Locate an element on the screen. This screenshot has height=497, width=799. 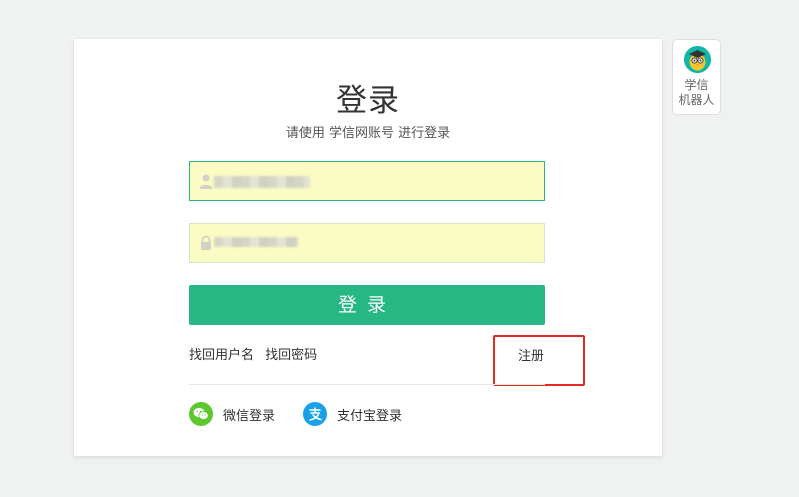
wechat-login-label: 微信登录 is located at coordinates (249, 416).